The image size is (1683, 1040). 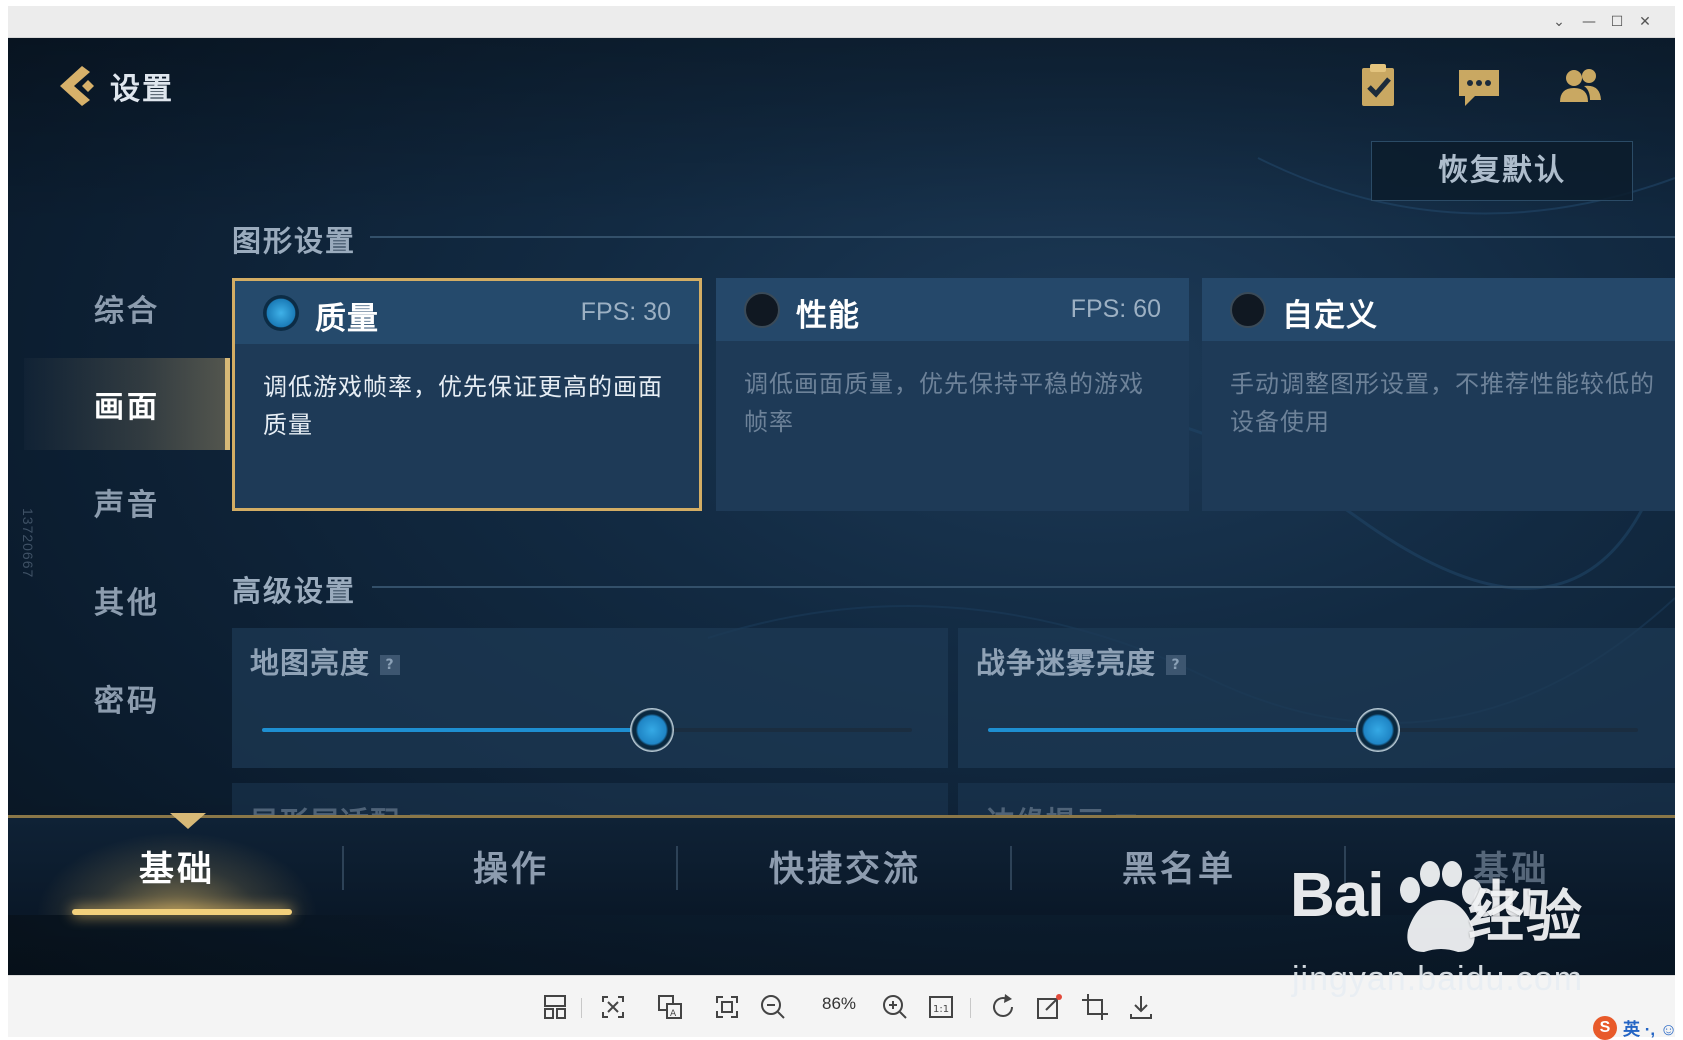 What do you see at coordinates (1003, 1007) in the screenshot?
I see `rotate-icon` at bounding box center [1003, 1007].